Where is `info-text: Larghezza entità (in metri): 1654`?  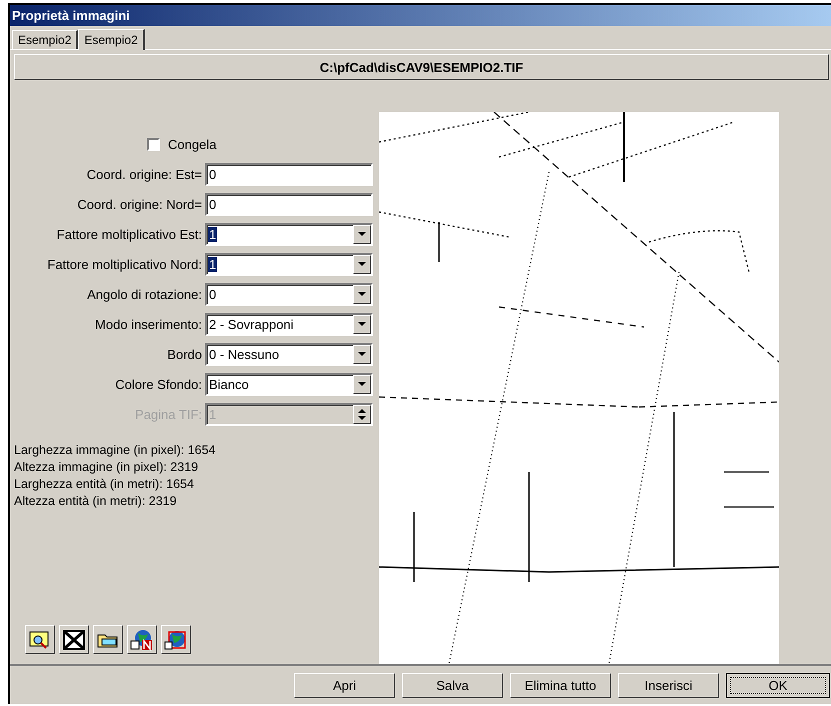
info-text: Larghezza entità (in metri): 1654 is located at coordinates (104, 484).